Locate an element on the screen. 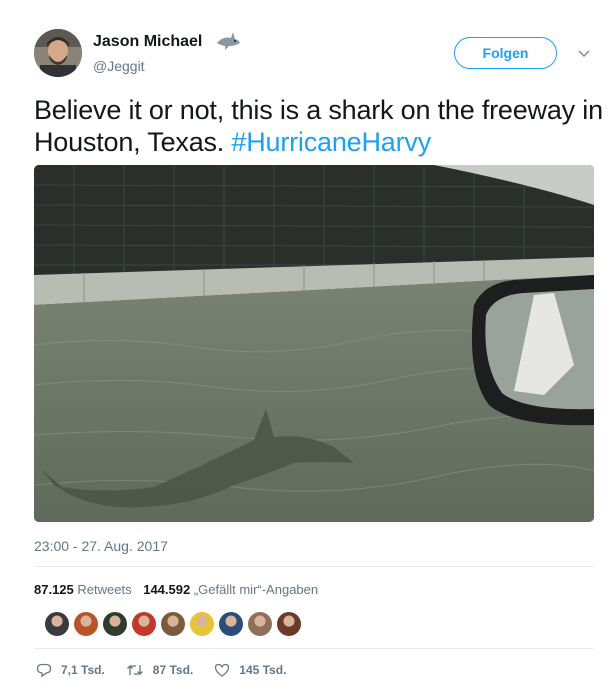  reply-icon is located at coordinates (44, 670).